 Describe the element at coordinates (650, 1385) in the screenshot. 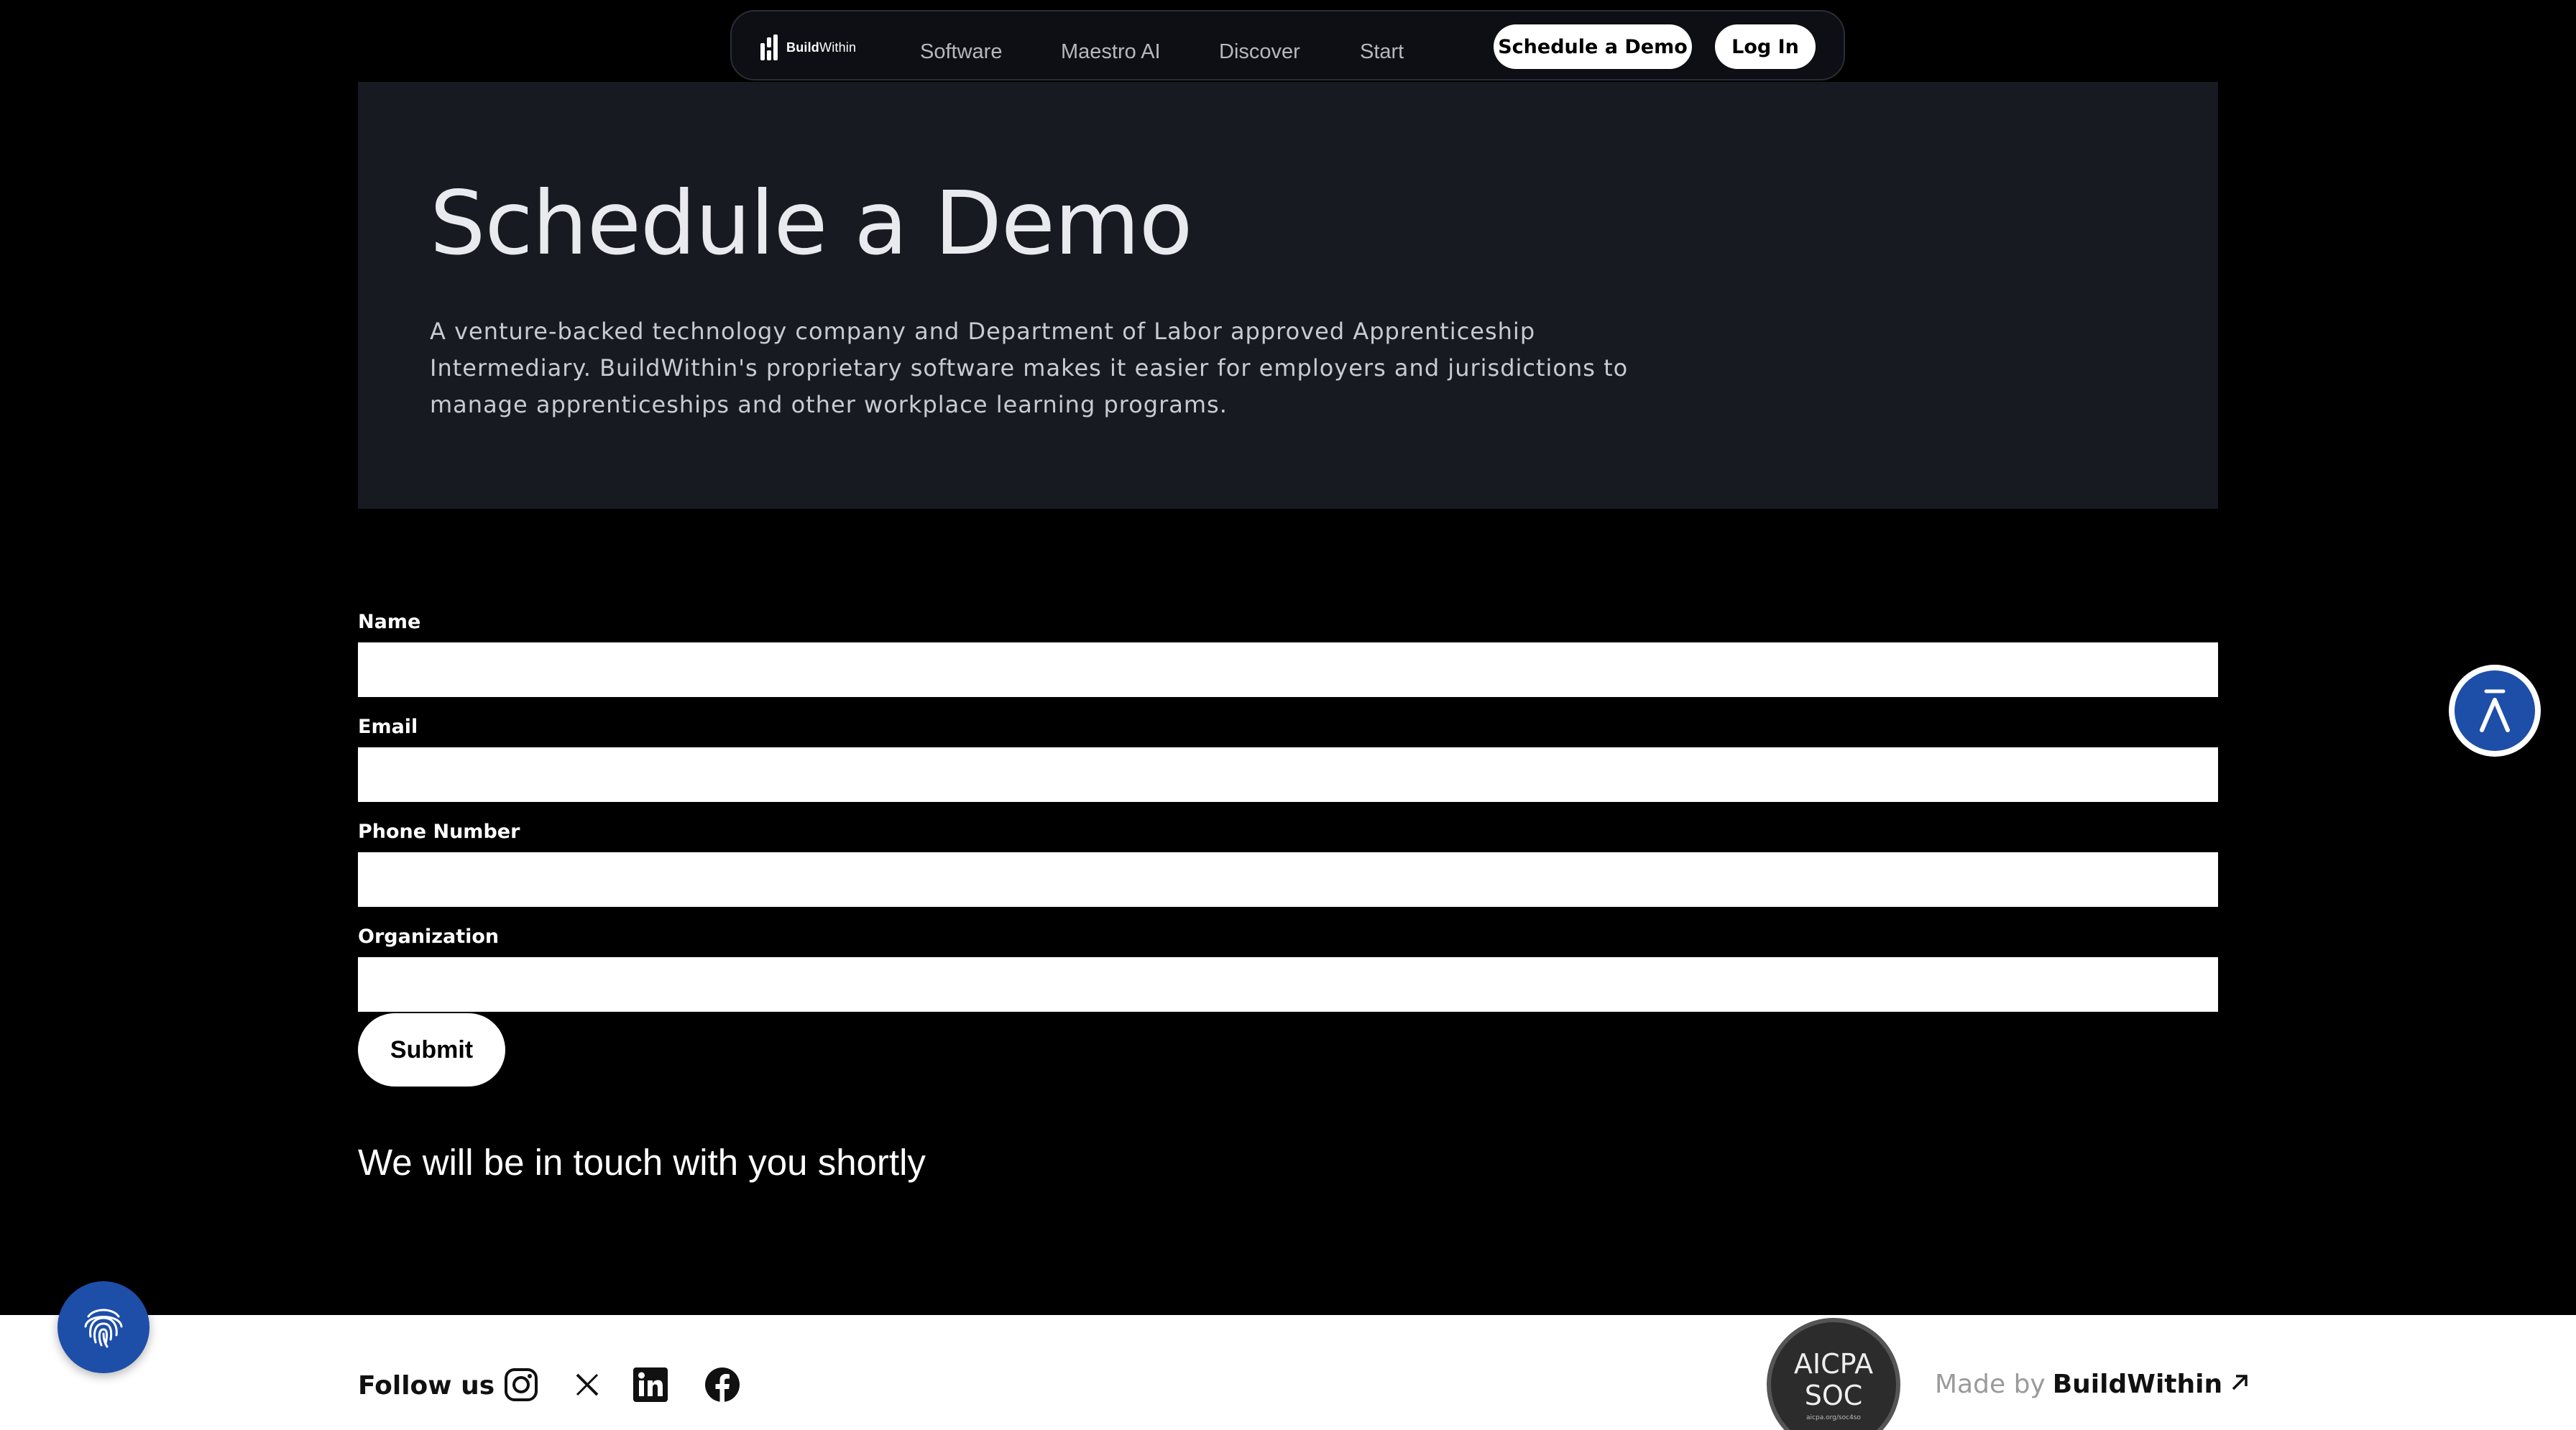

I see `linkedin-icon` at that location.